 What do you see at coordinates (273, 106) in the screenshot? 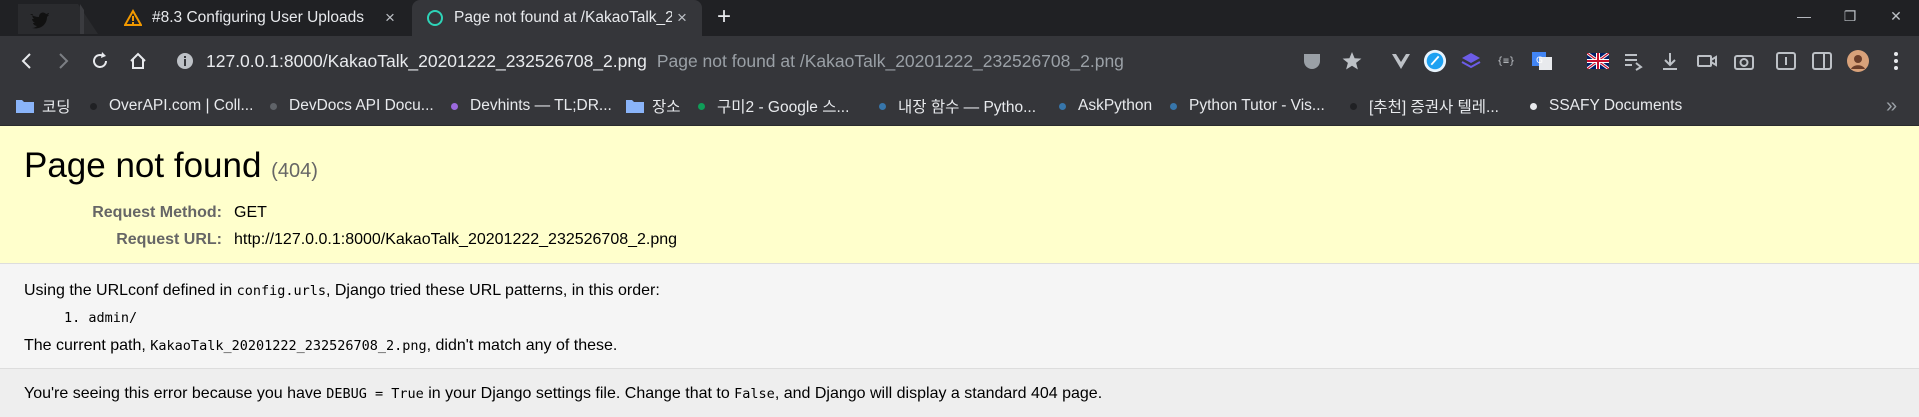
I see `devdocs-favicon-icon` at bounding box center [273, 106].